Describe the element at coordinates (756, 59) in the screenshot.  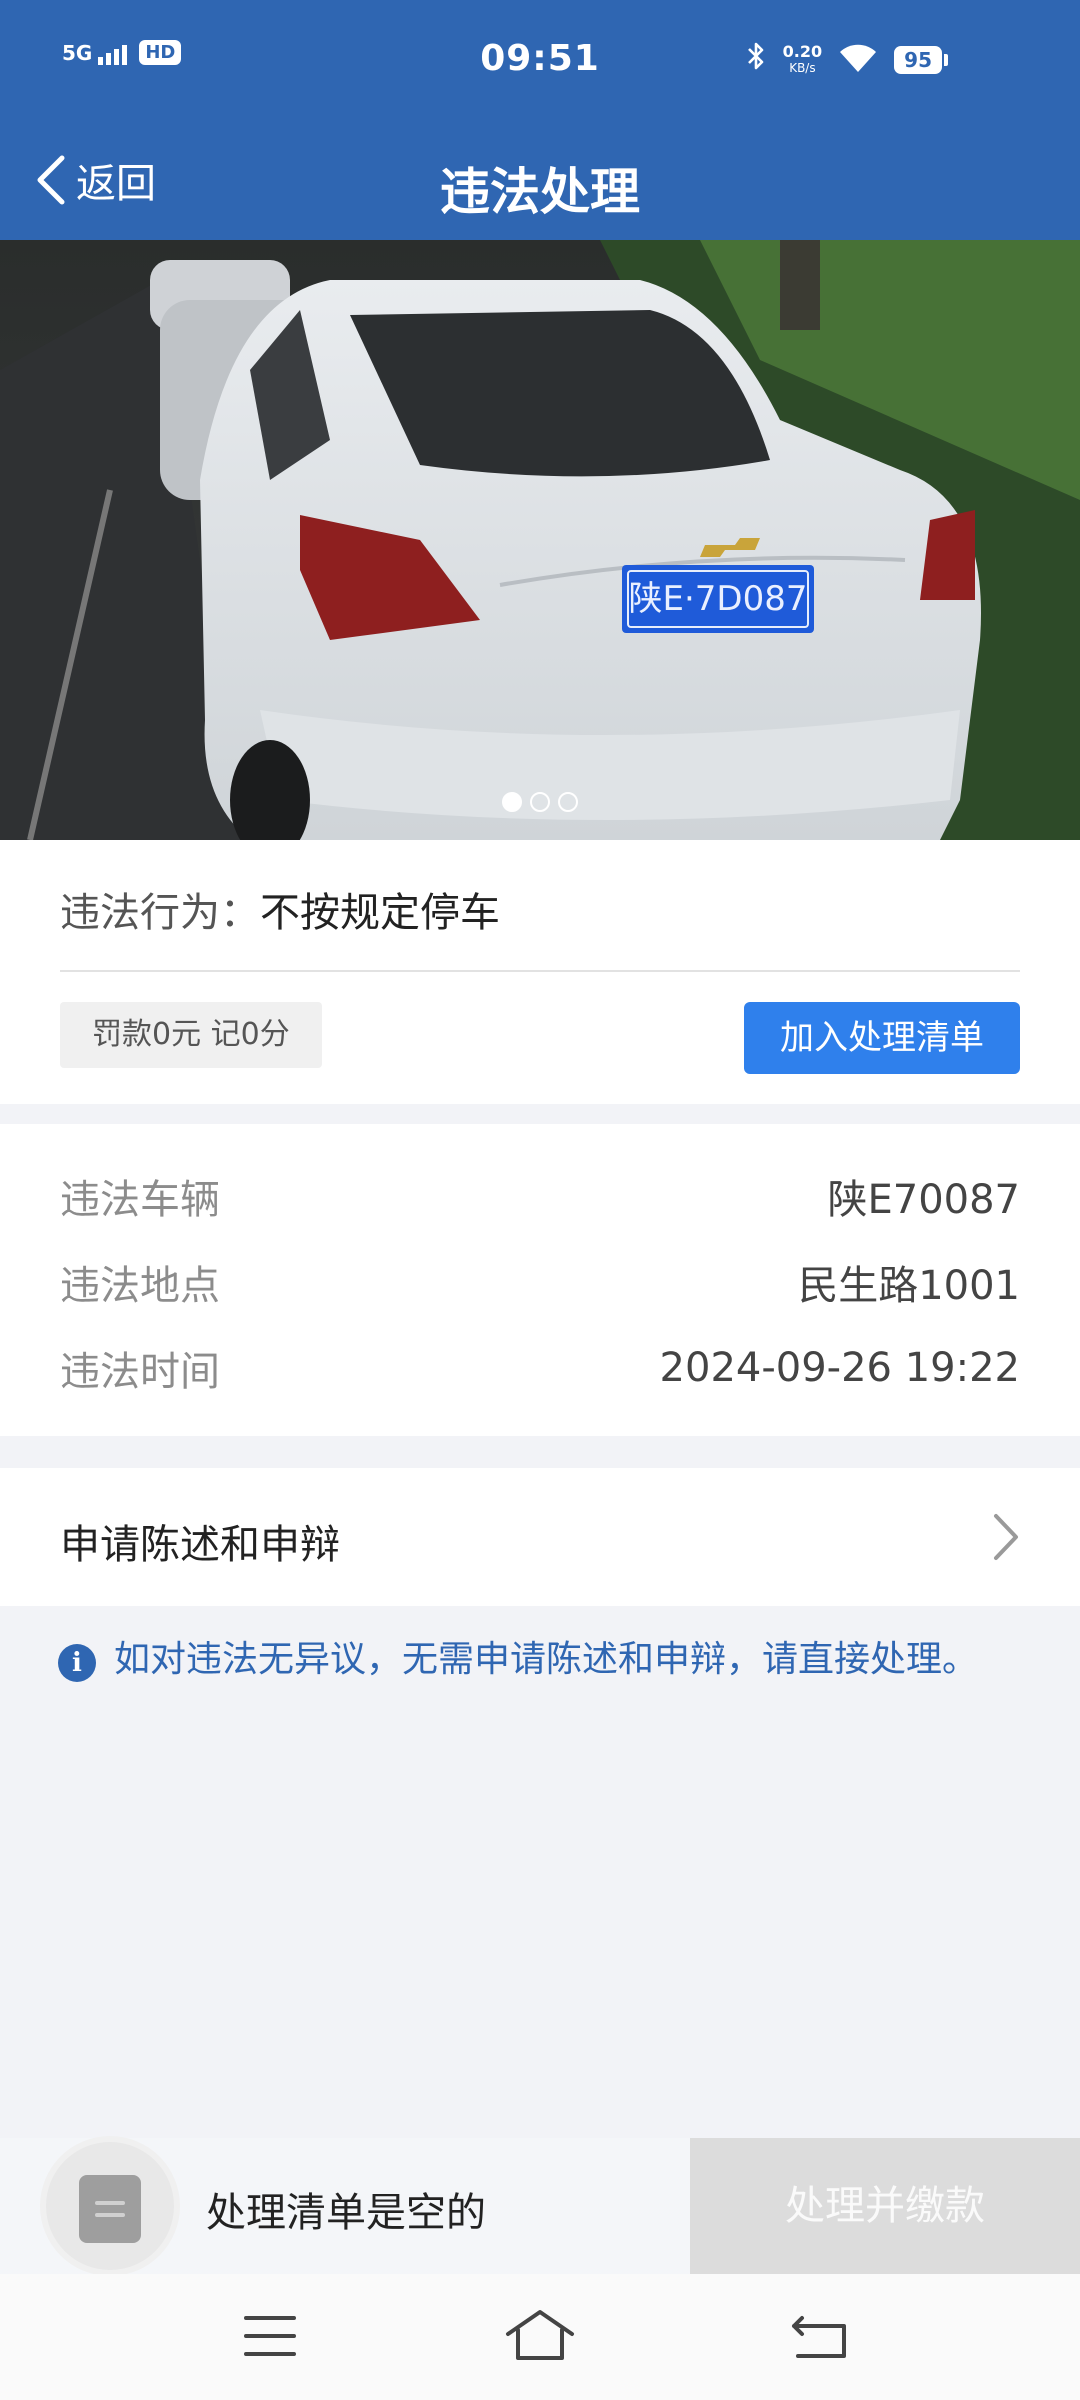
I see `bluetooth-icon` at that location.